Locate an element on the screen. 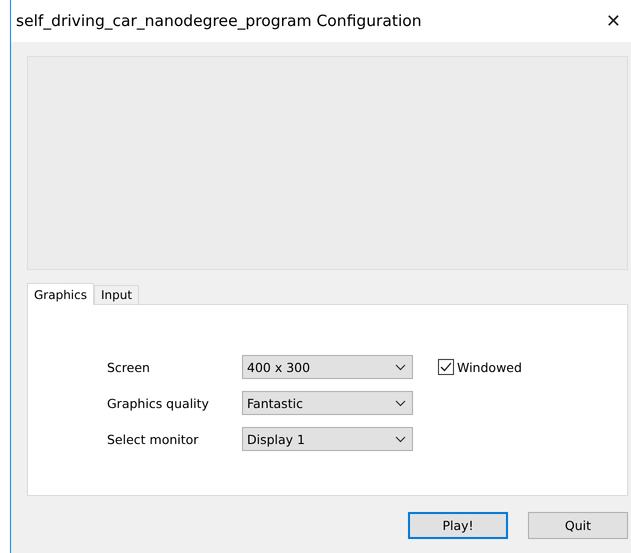  dropdown: Display 1 is located at coordinates (327, 439).